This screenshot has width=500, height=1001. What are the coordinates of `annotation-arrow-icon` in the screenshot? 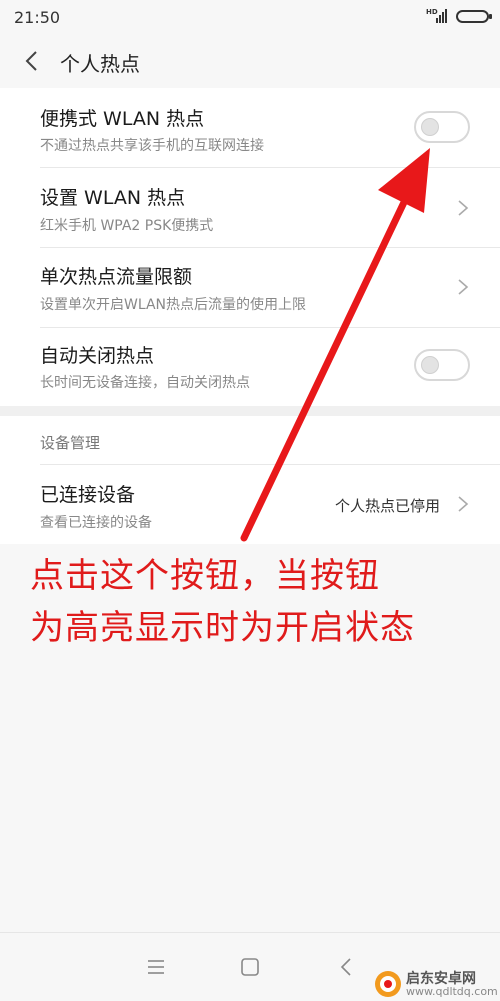 It's located at (335, 345).